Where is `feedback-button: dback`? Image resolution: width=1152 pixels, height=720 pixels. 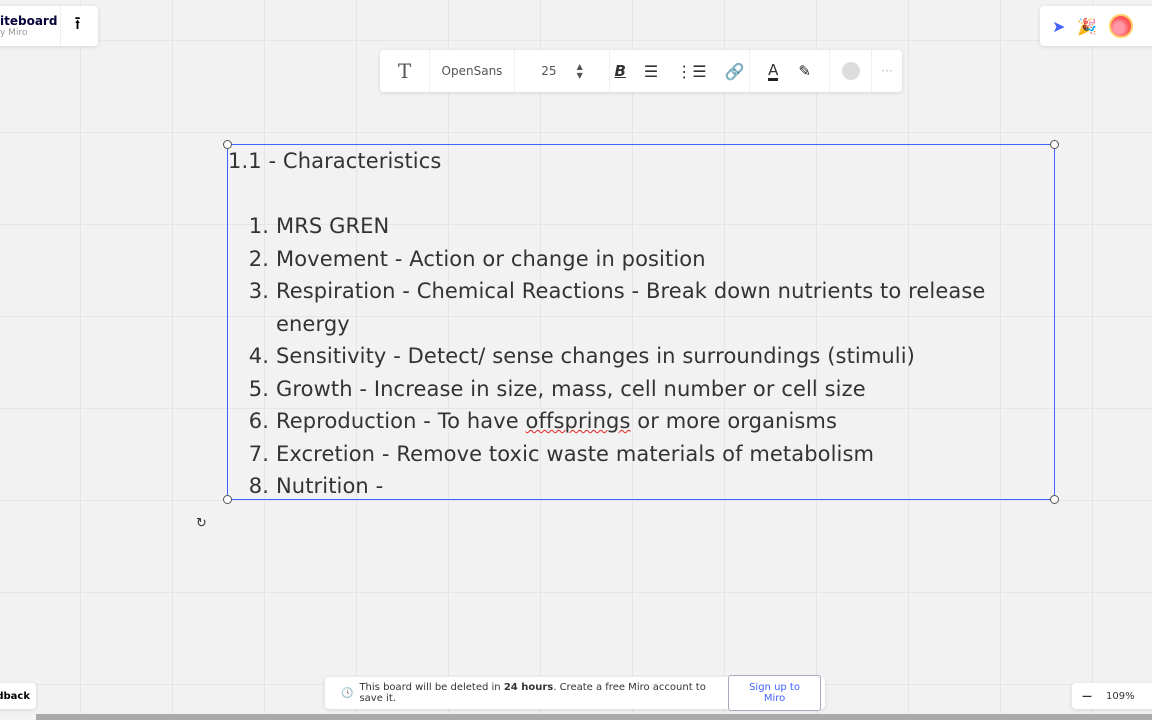 feedback-button: dback is located at coordinates (18, 696).